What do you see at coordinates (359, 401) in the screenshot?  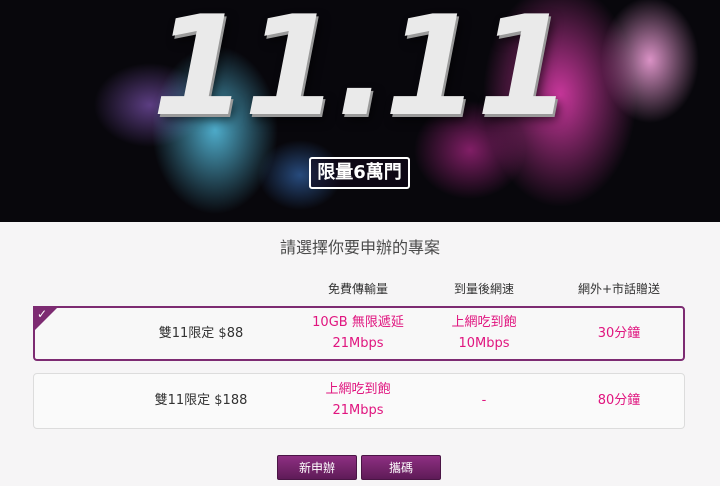 I see `plan-card-188: 雙11限定 $188 上網吃到飽 21Mbps - 80分鐘` at bounding box center [359, 401].